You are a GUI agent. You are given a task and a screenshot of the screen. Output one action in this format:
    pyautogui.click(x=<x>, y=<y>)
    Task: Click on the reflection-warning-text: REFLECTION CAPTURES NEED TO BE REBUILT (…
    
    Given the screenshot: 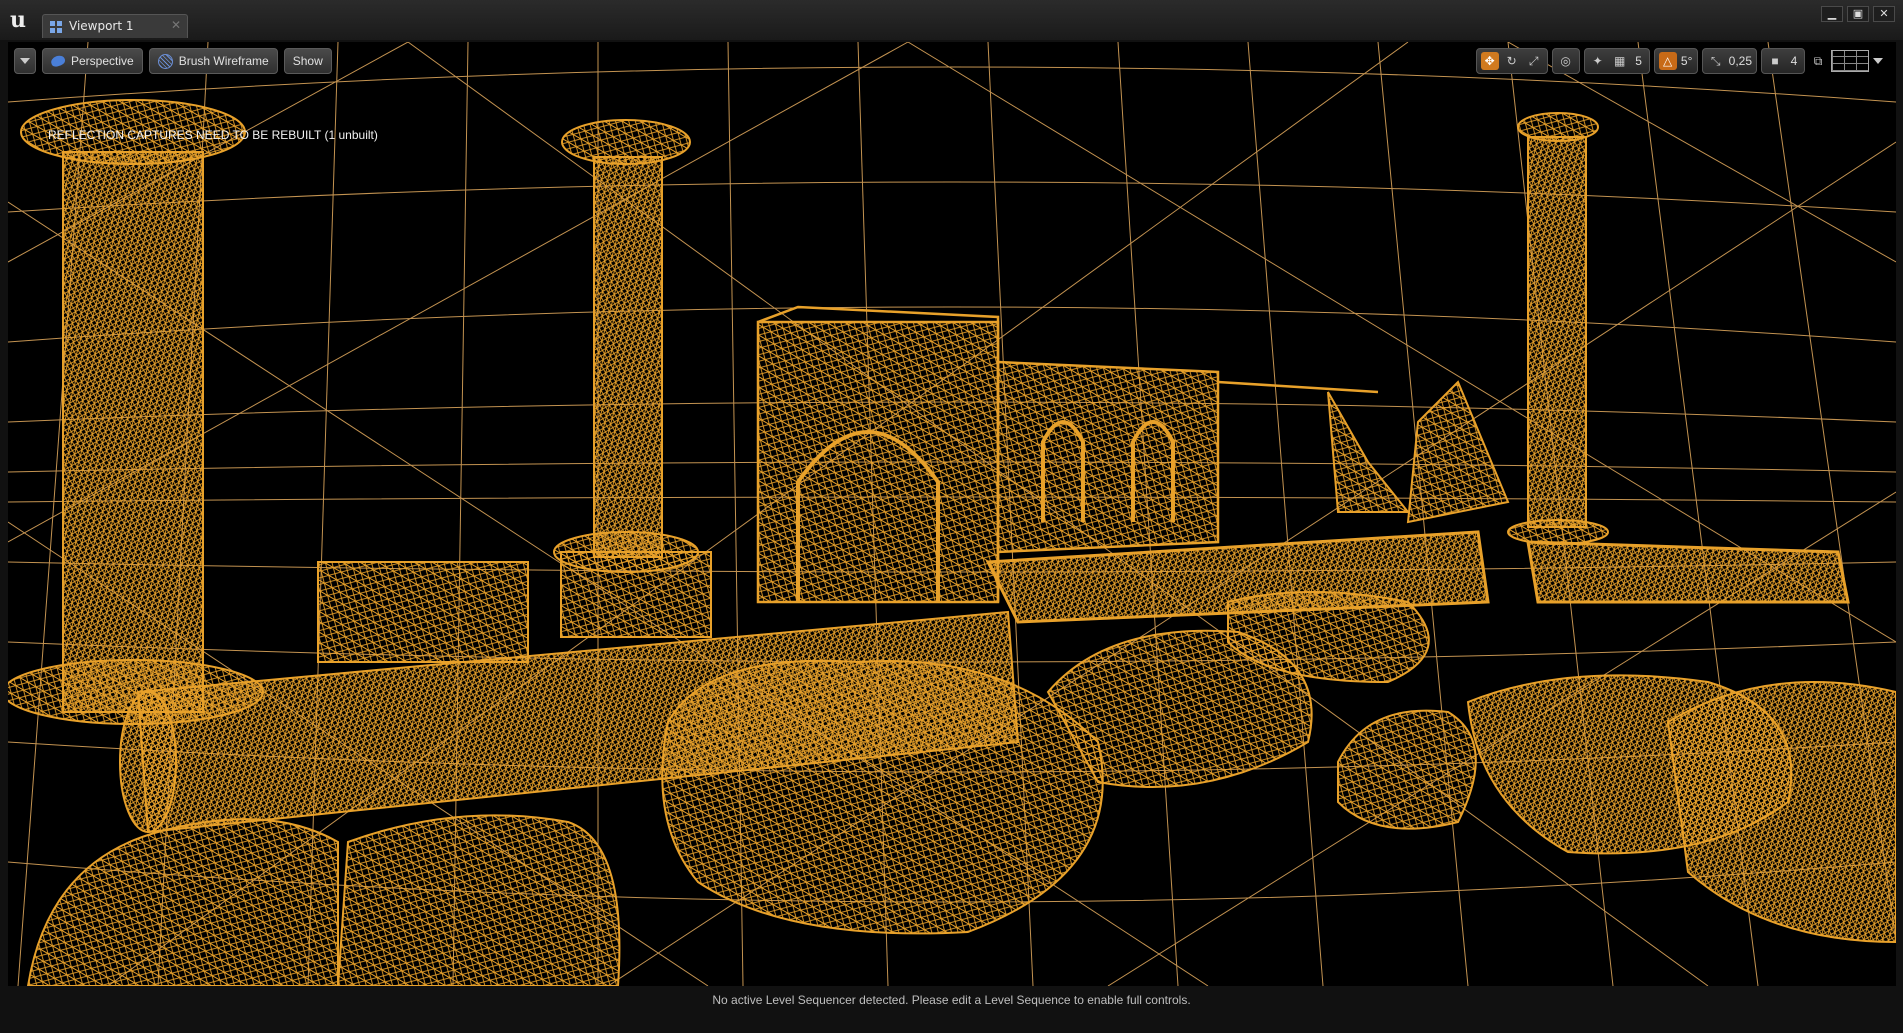 What is the action you would take?
    pyautogui.click(x=213, y=135)
    